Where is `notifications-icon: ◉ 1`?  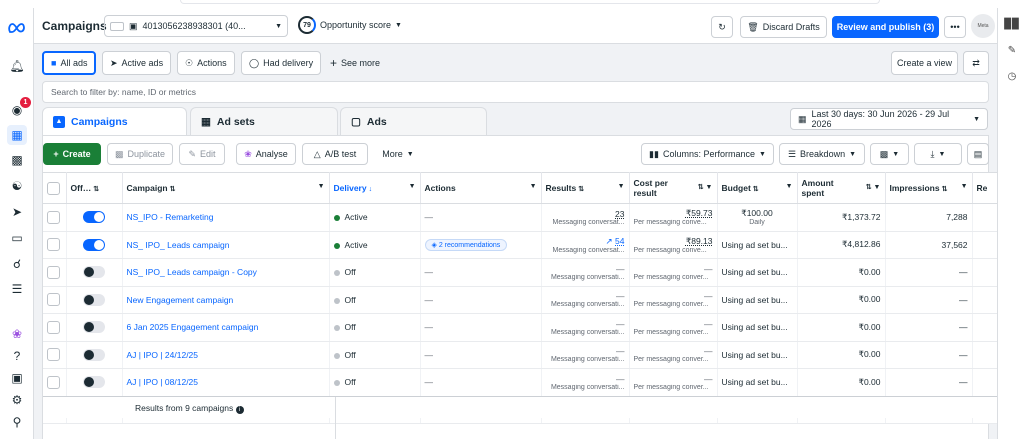 notifications-icon: ◉ 1 is located at coordinates (19, 108).